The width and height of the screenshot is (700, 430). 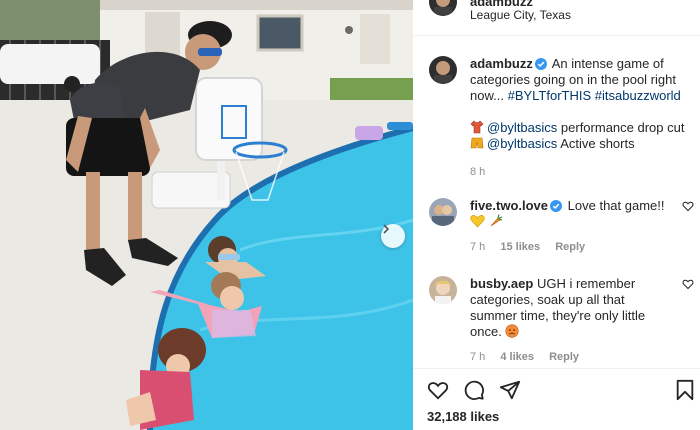 What do you see at coordinates (510, 390) in the screenshot?
I see `share-icon` at bounding box center [510, 390].